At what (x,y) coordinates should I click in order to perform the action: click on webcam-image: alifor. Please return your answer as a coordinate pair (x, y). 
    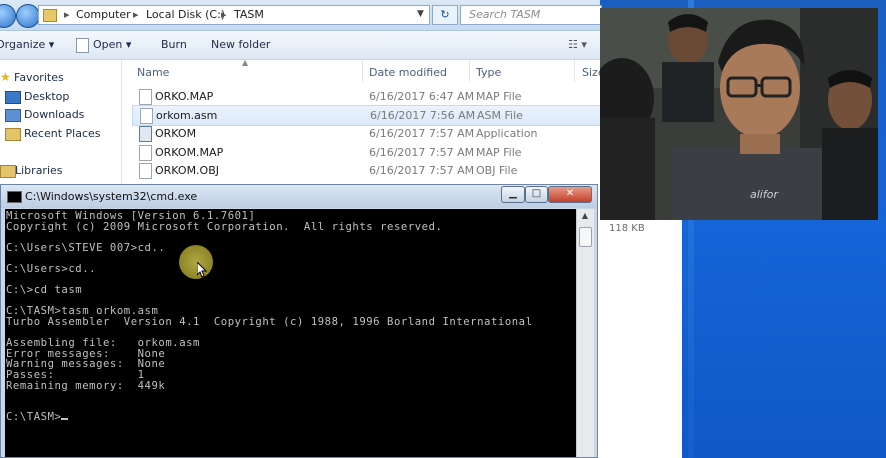
    Looking at the image, I should click on (739, 114).